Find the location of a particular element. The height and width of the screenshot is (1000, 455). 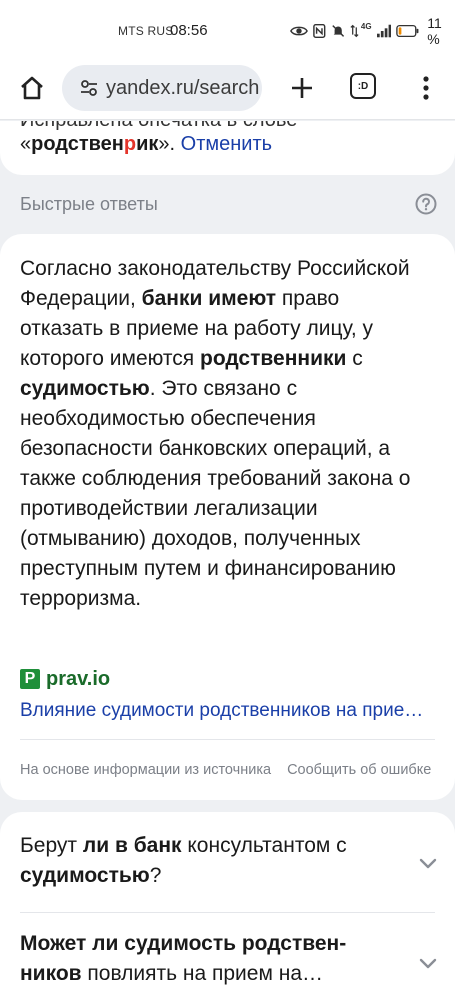

source-row: P prav.io is located at coordinates (65, 679).